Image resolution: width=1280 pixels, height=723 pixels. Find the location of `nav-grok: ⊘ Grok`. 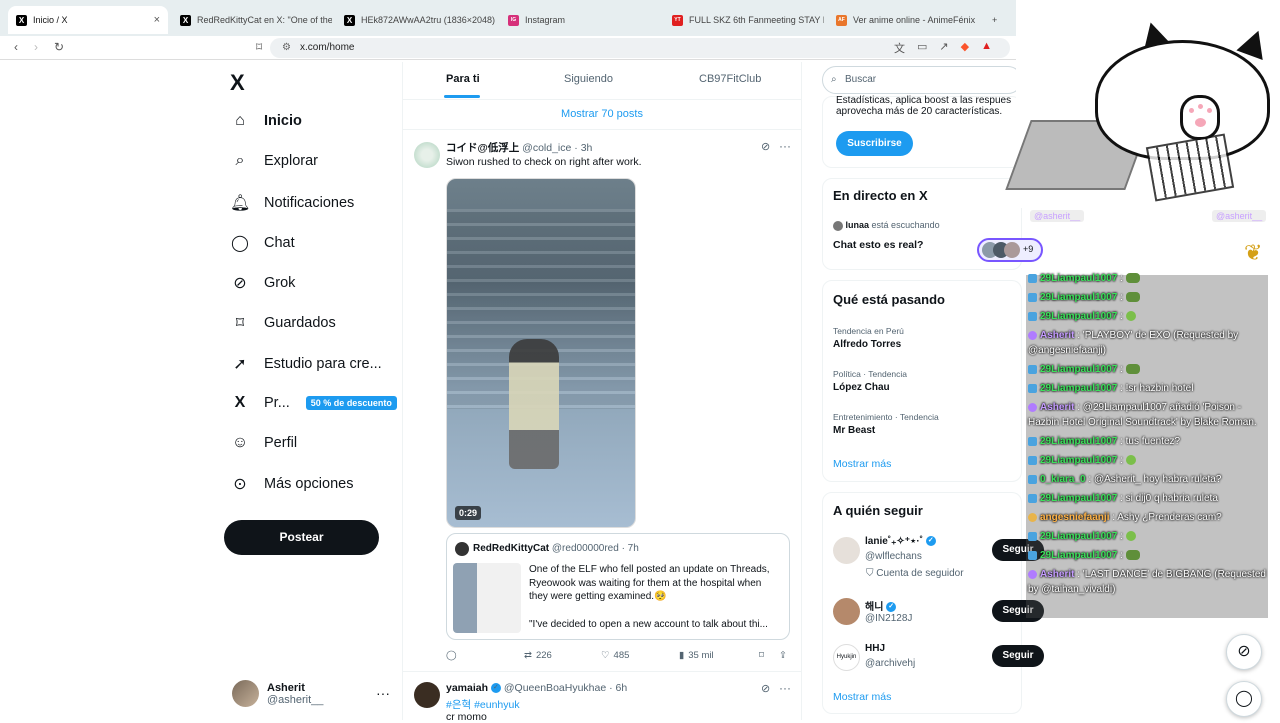

nav-grok: ⊘ Grok is located at coordinates (262, 283).